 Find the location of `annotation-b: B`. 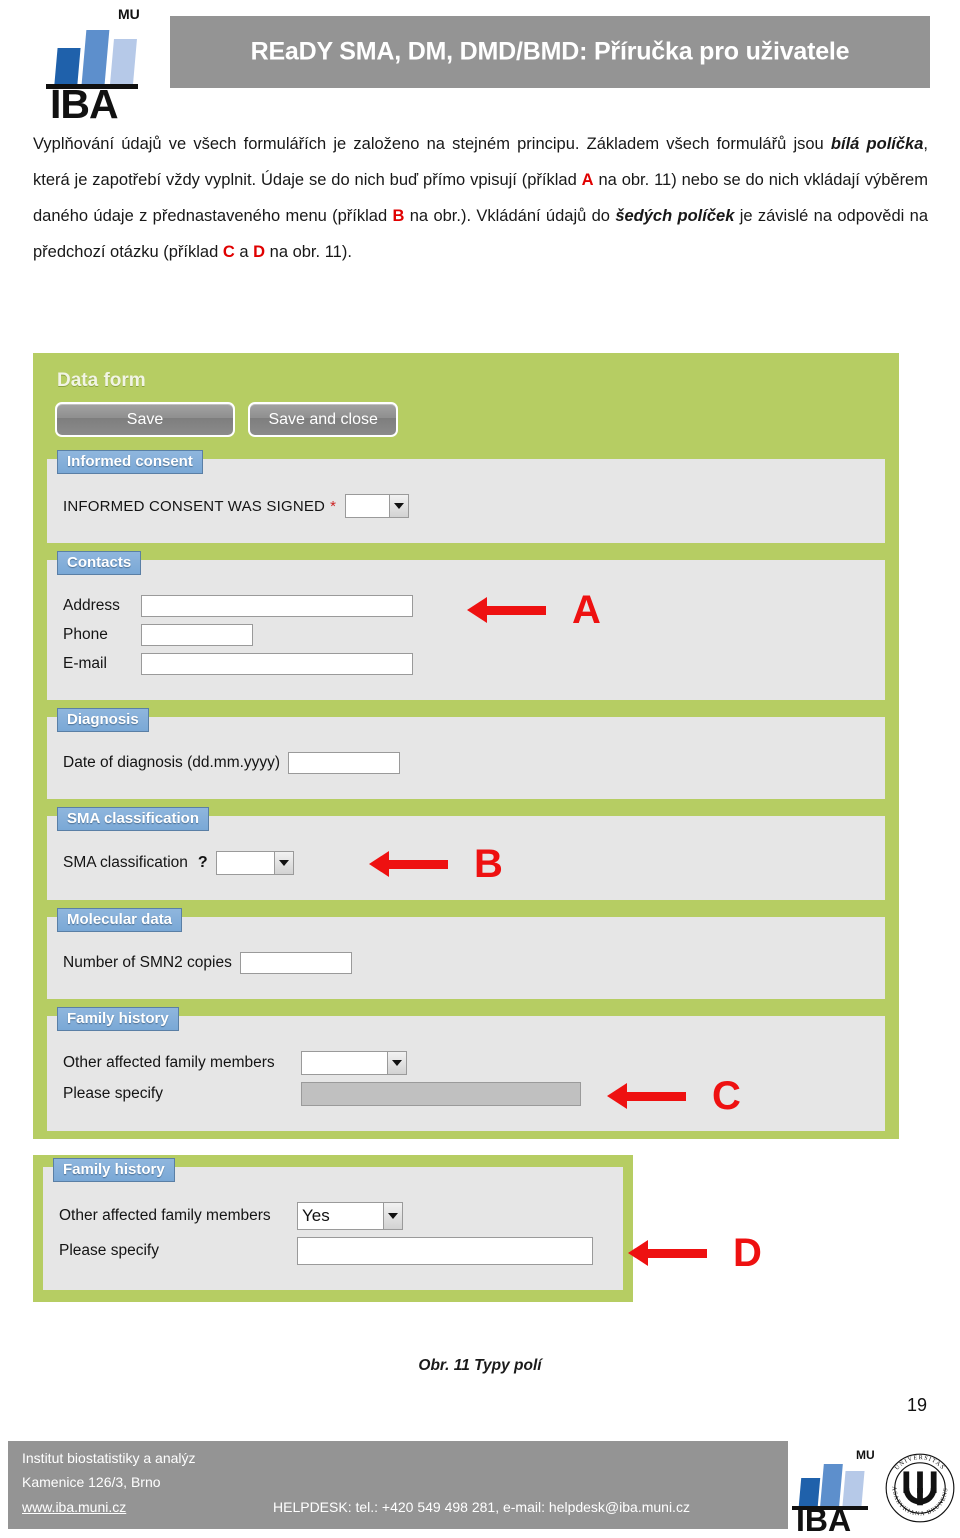

annotation-b: B is located at coordinates (436, 864).